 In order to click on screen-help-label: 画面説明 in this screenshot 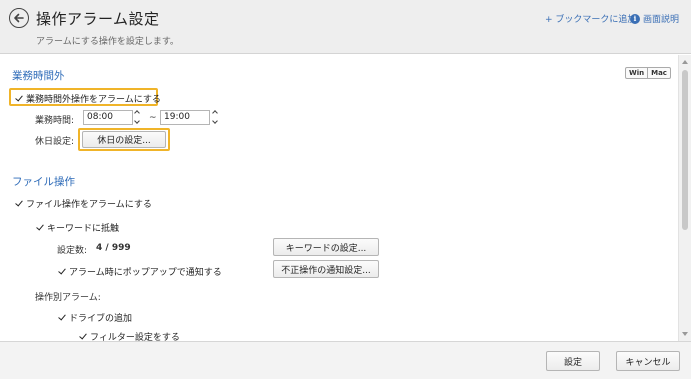, I will do `click(661, 20)`.